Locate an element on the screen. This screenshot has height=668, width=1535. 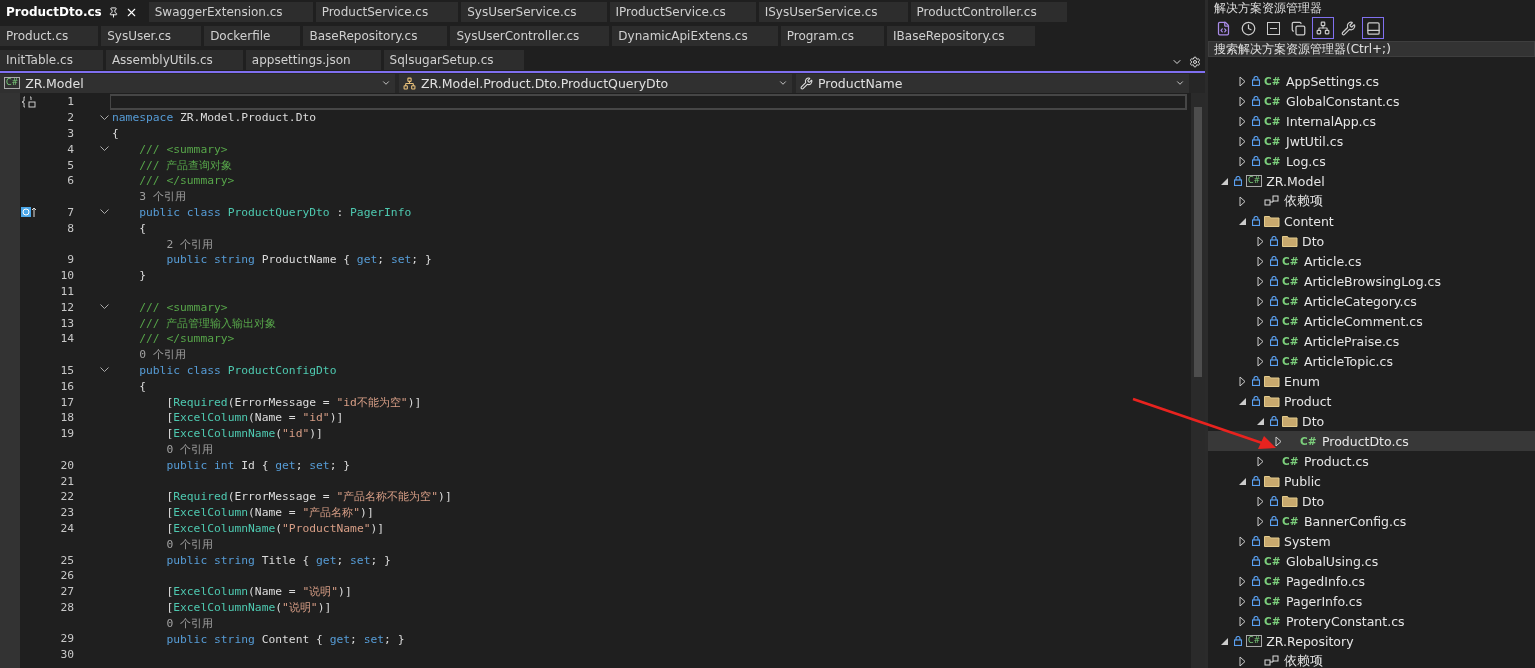
document-tab: ProductController.cs is located at coordinates (988, 12).